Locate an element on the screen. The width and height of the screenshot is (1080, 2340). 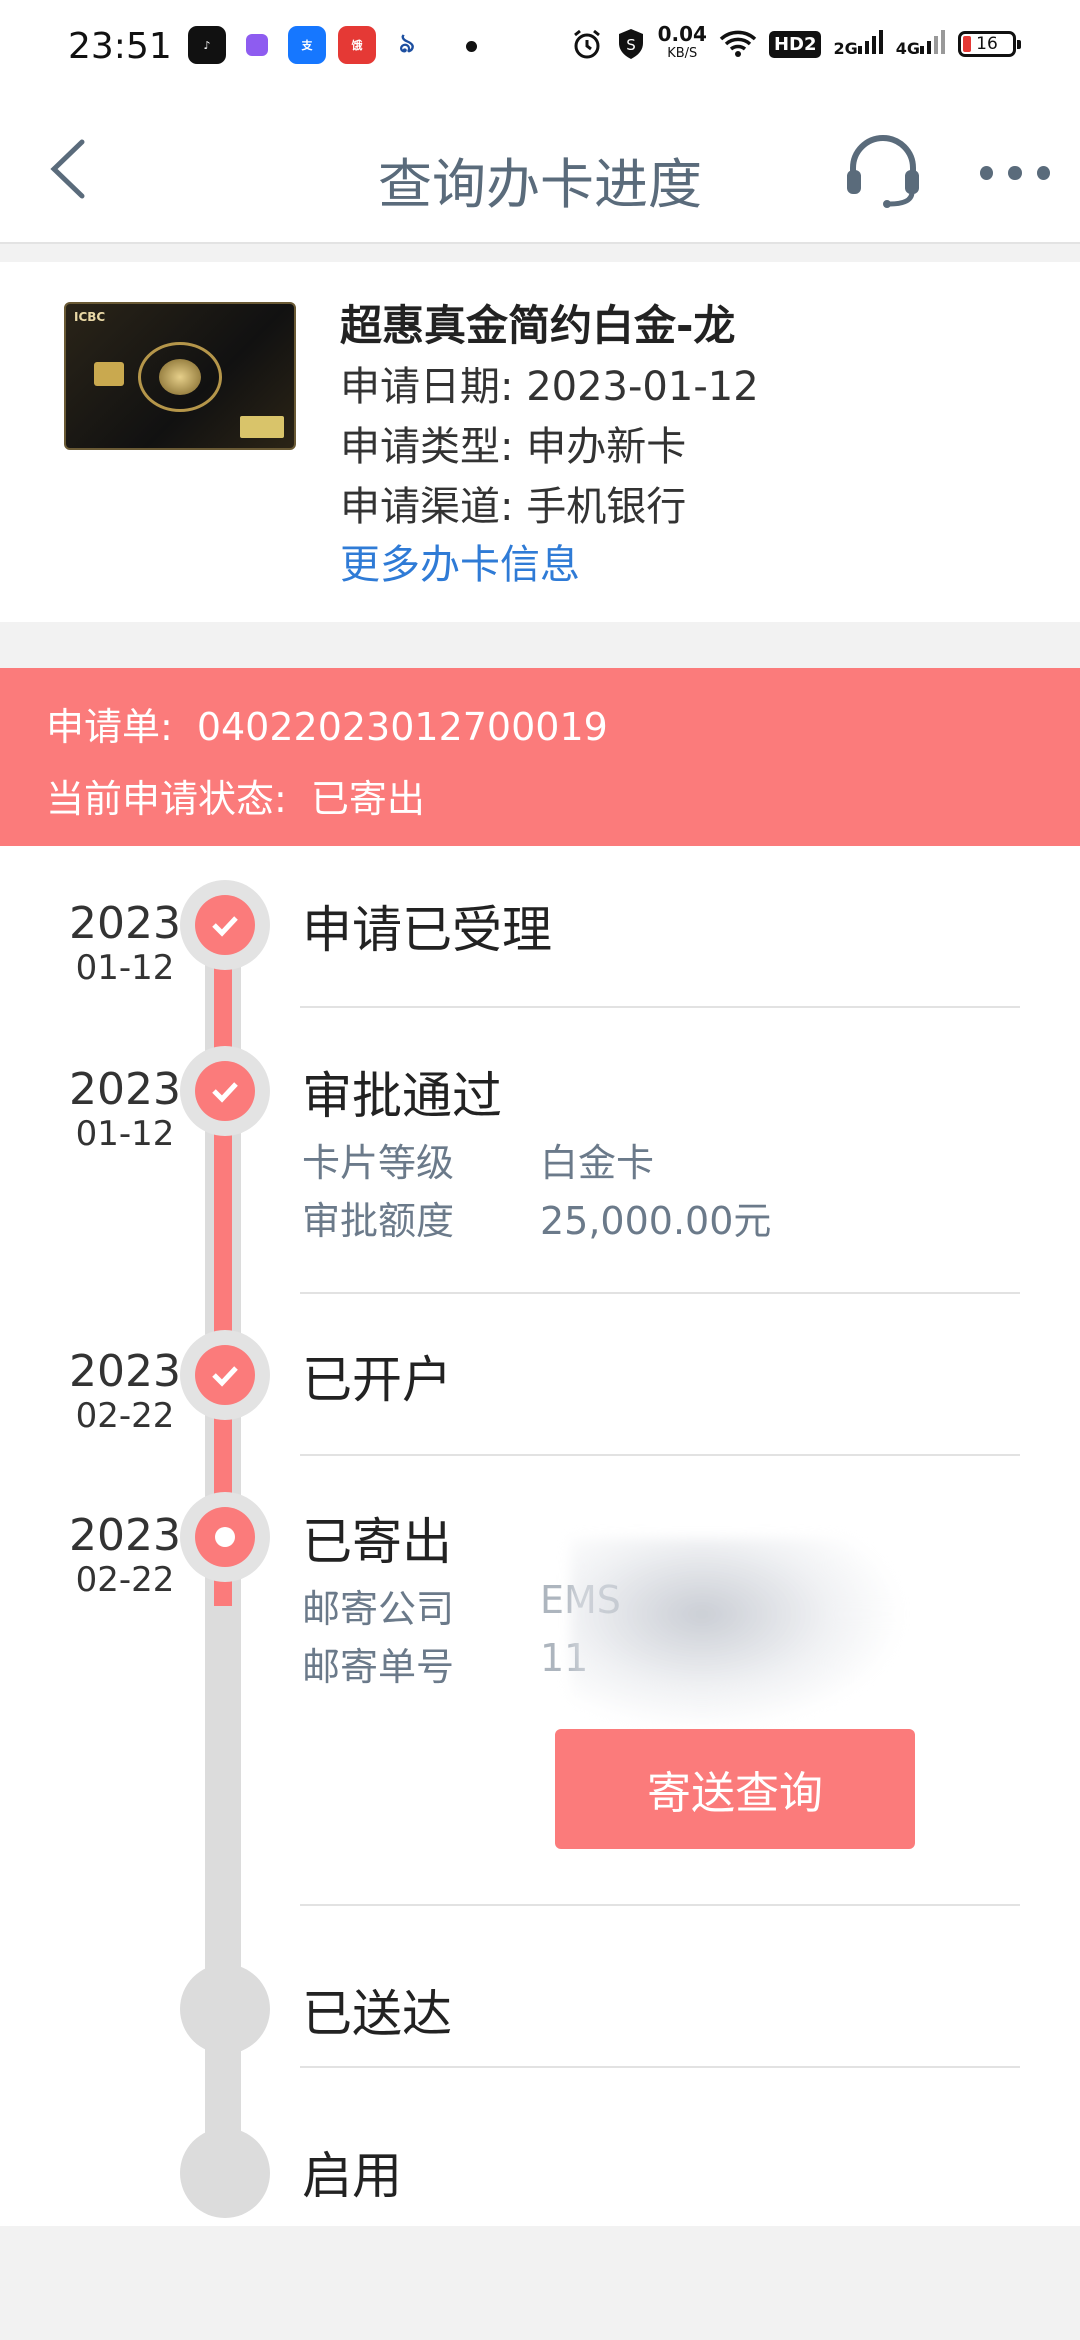
nav-bar: 查询办卡进度 is located at coordinates (540, 170).